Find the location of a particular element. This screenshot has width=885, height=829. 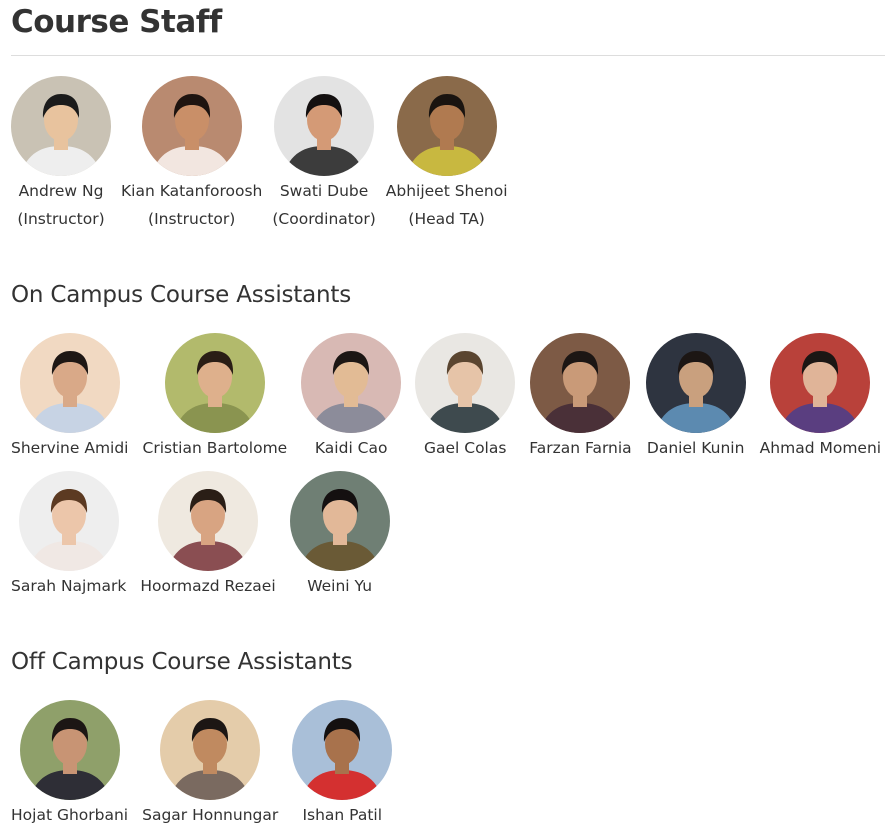

staff-card-hojat-ghorbani: Hojat Ghorbani is located at coordinates (69, 764).